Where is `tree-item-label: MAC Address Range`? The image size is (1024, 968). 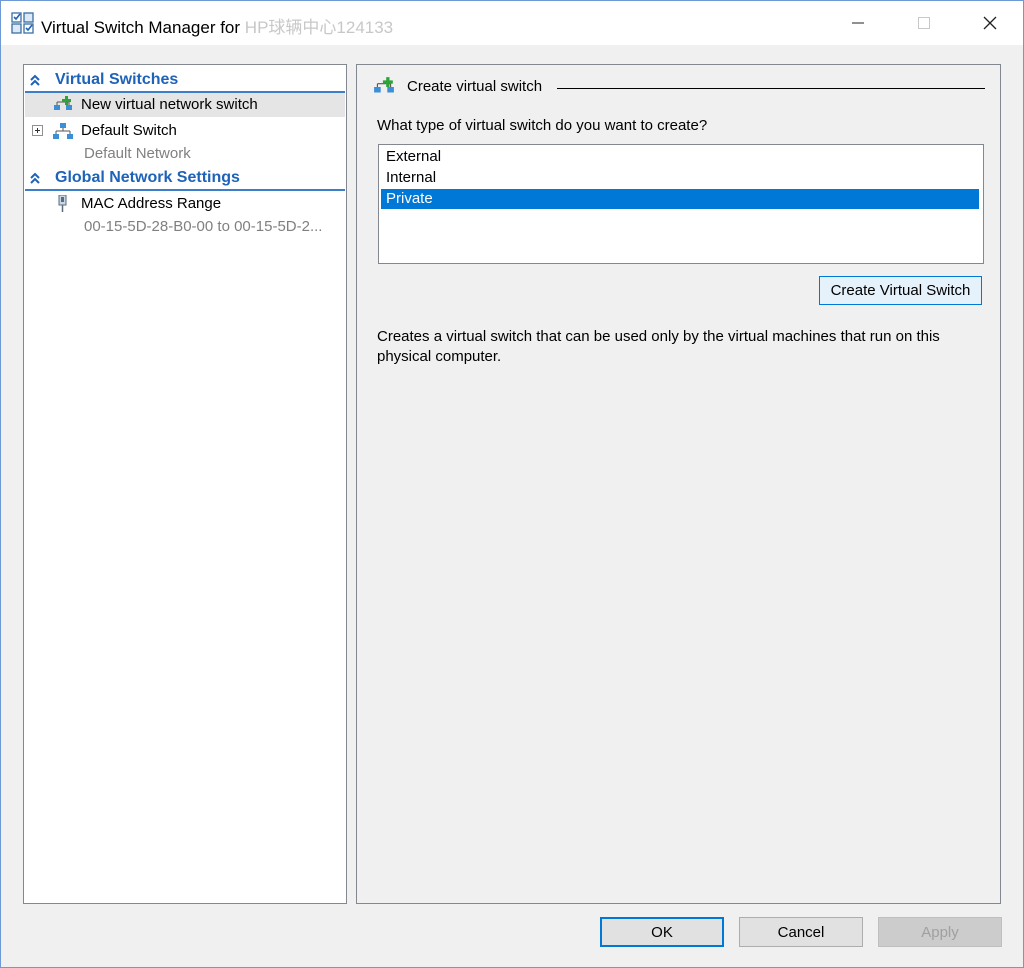 tree-item-label: MAC Address Range is located at coordinates (151, 203).